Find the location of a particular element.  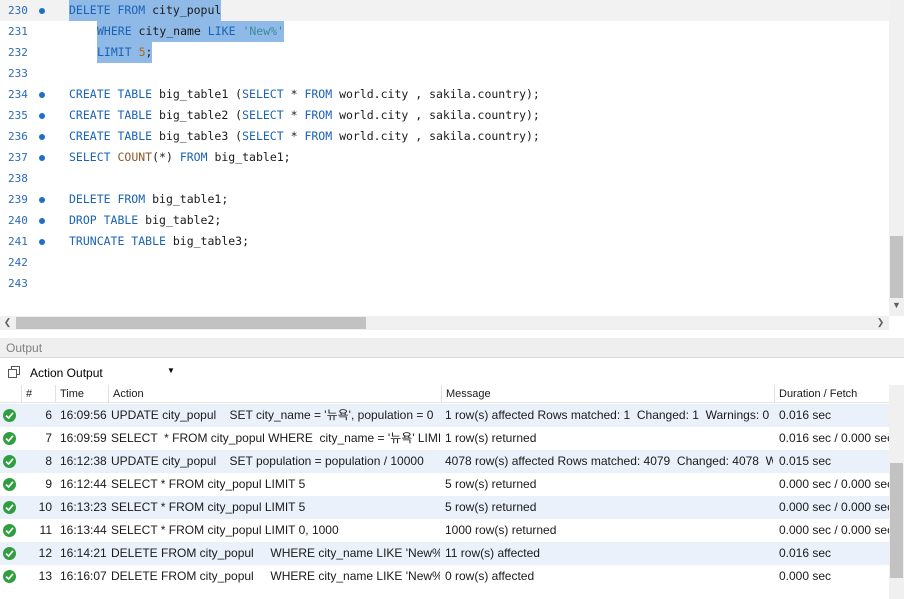

cell-duration: 0.000 sec is located at coordinates (805, 576).